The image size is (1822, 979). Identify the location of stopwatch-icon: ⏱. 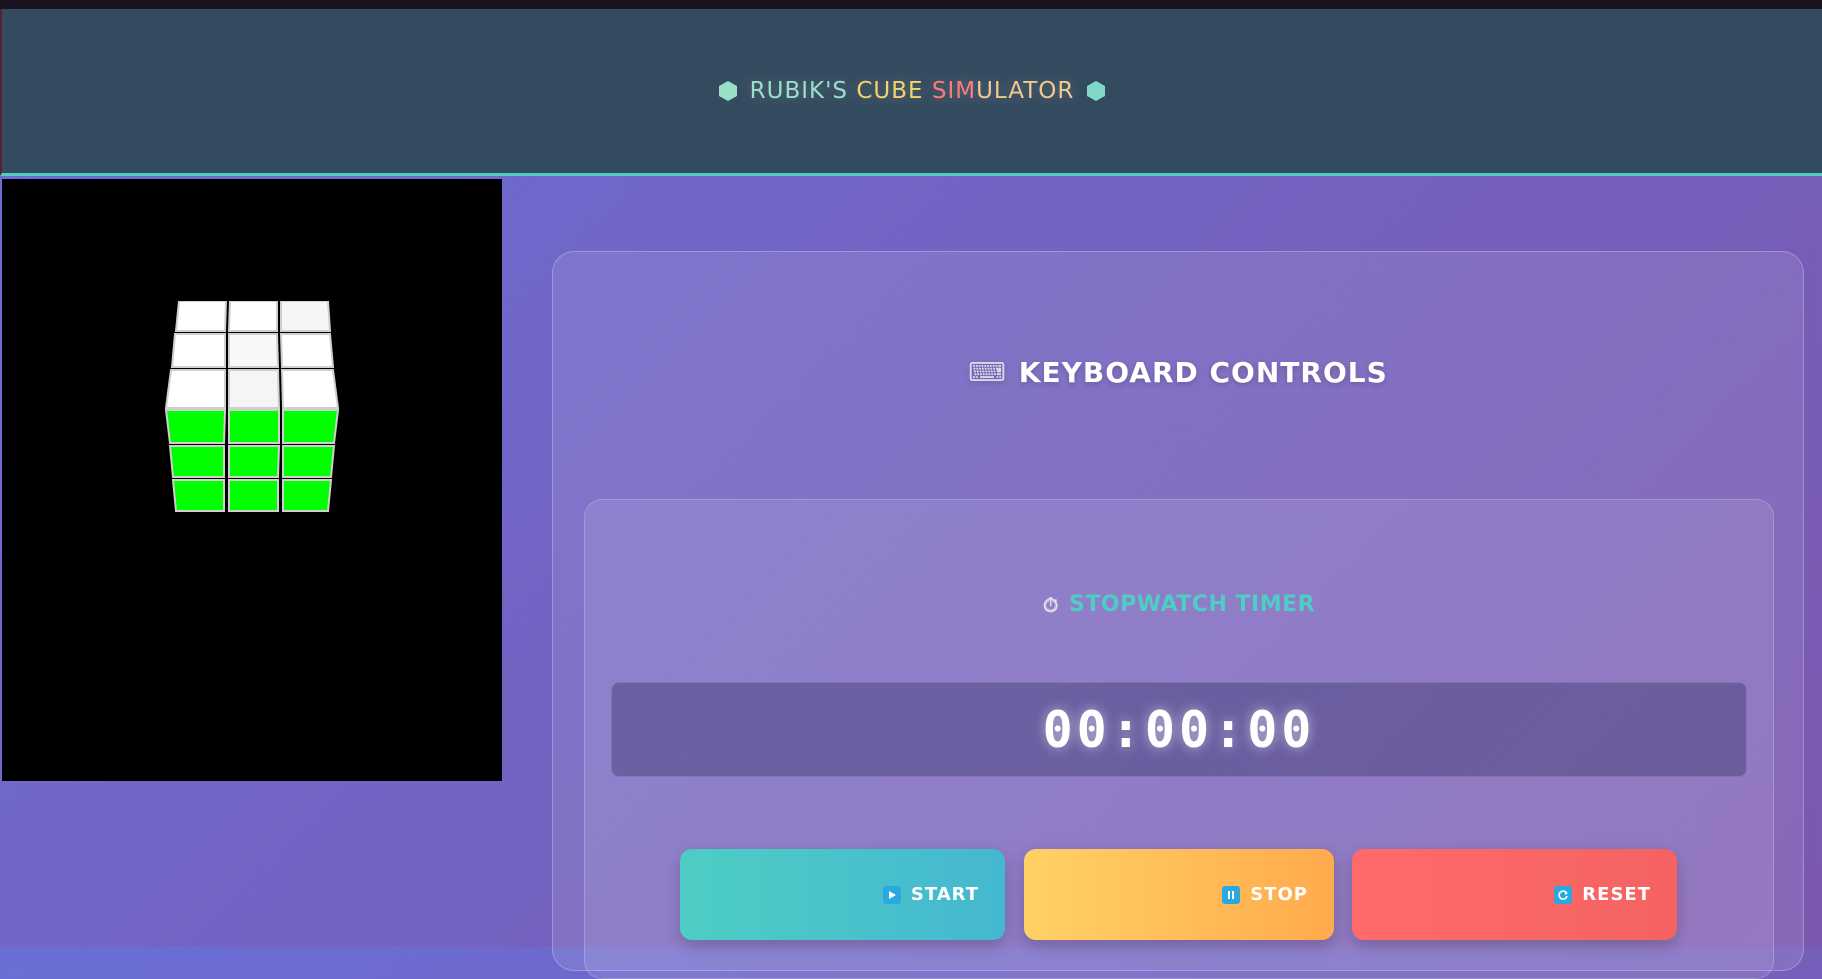
(1051, 604).